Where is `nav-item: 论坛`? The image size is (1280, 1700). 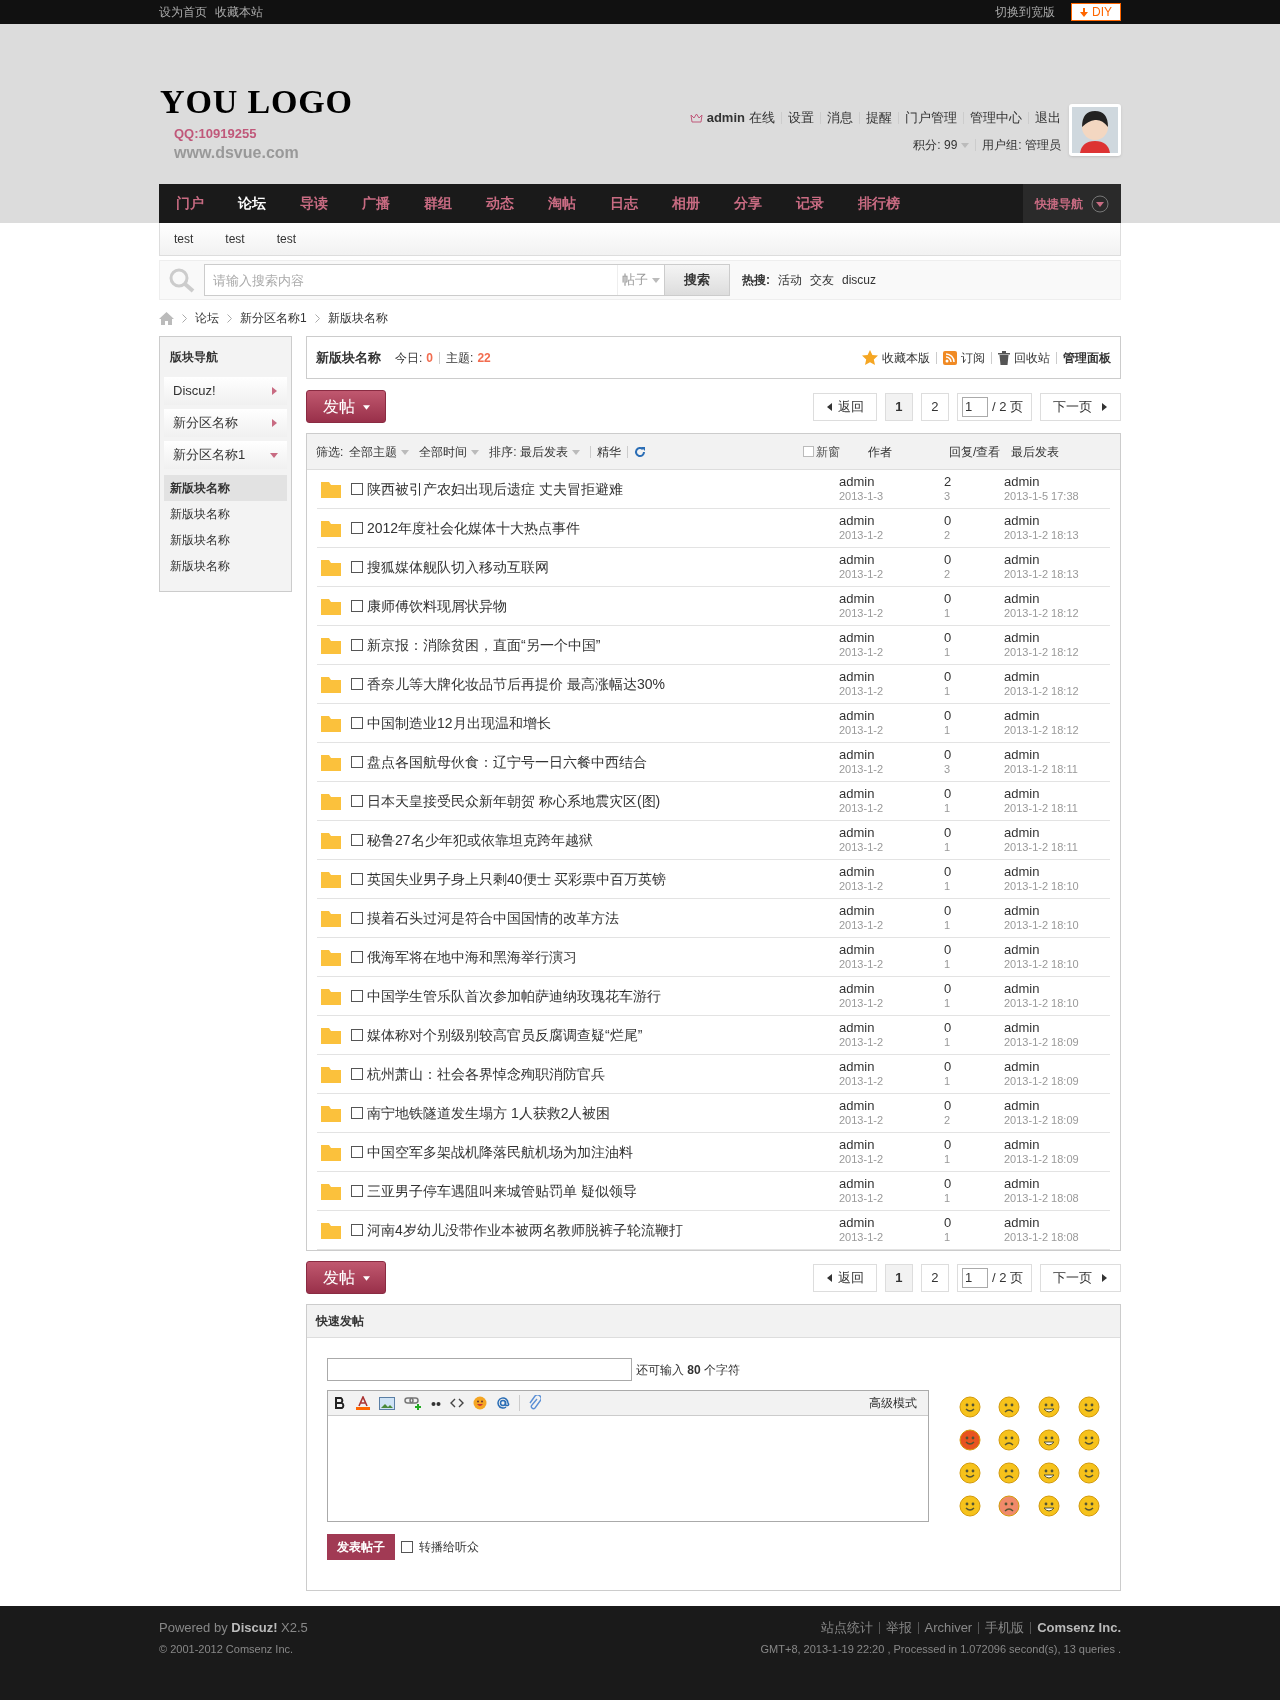 nav-item: 论坛 is located at coordinates (252, 203).